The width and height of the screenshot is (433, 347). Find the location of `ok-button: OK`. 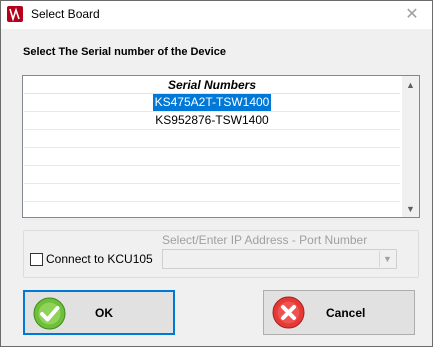

ok-button: OK is located at coordinates (99, 312).